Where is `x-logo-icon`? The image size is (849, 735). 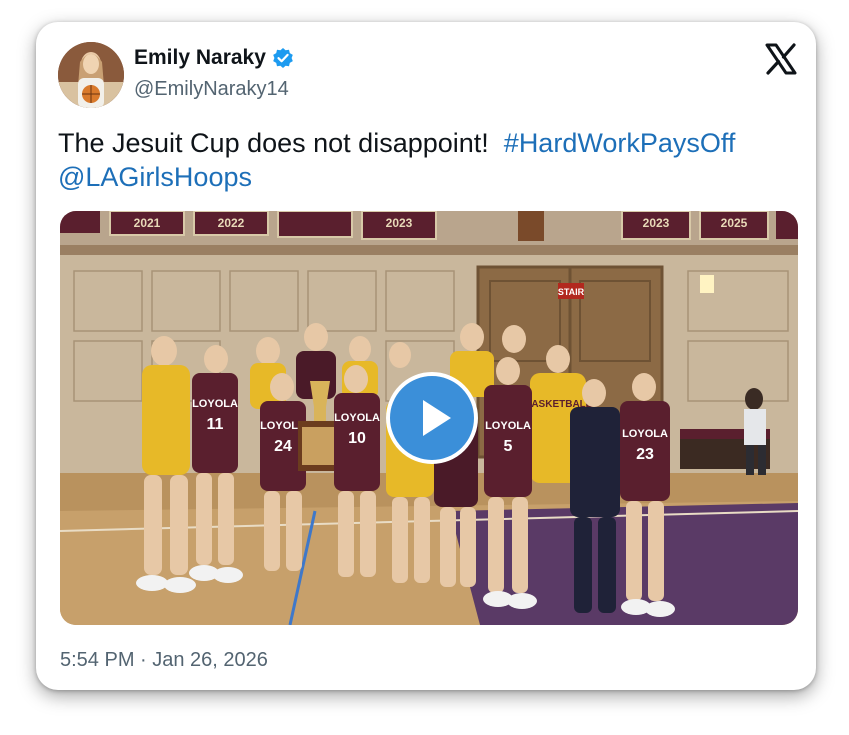 x-logo-icon is located at coordinates (781, 59).